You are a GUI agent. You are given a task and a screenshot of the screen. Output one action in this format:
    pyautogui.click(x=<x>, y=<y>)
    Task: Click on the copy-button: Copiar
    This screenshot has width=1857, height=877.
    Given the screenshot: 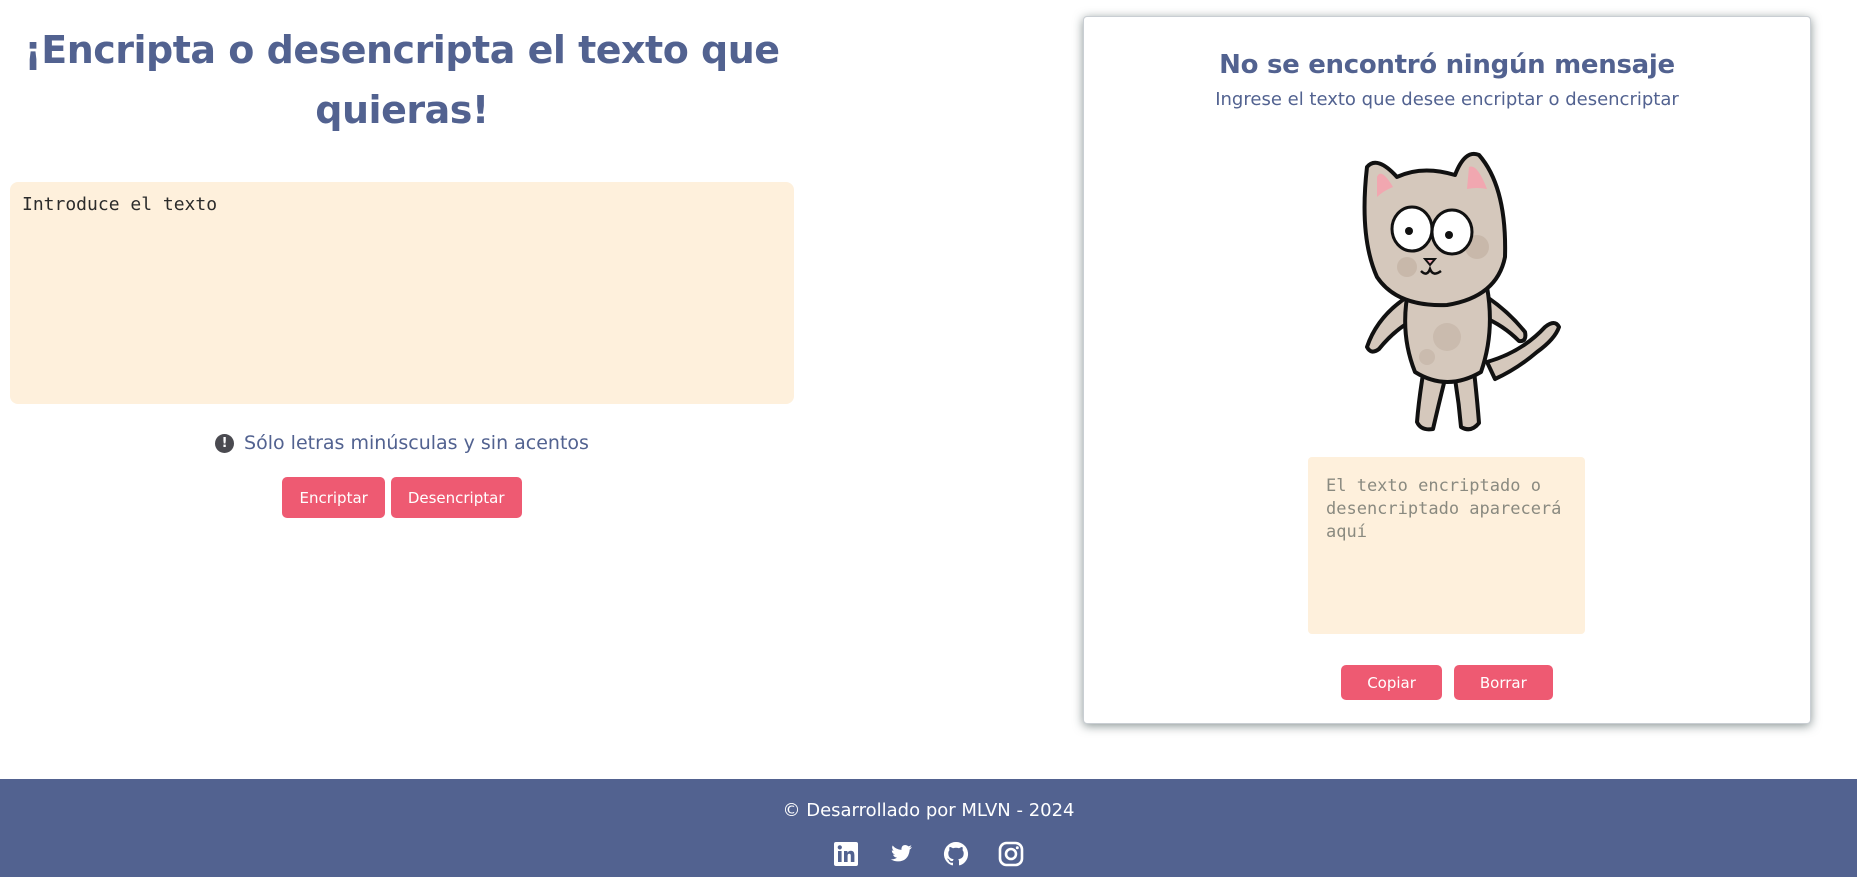 What is the action you would take?
    pyautogui.click(x=1391, y=682)
    